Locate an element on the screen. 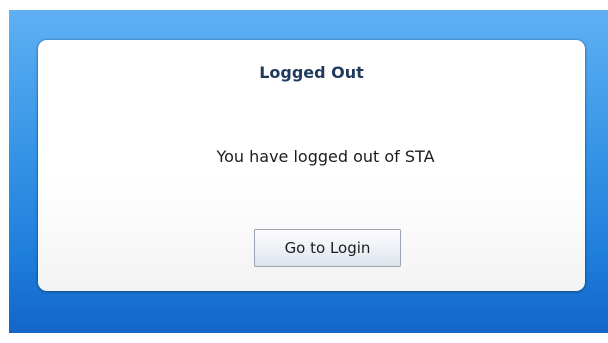 This screenshot has width=608, height=343. logout-message: You have logged out of STA is located at coordinates (325, 156).